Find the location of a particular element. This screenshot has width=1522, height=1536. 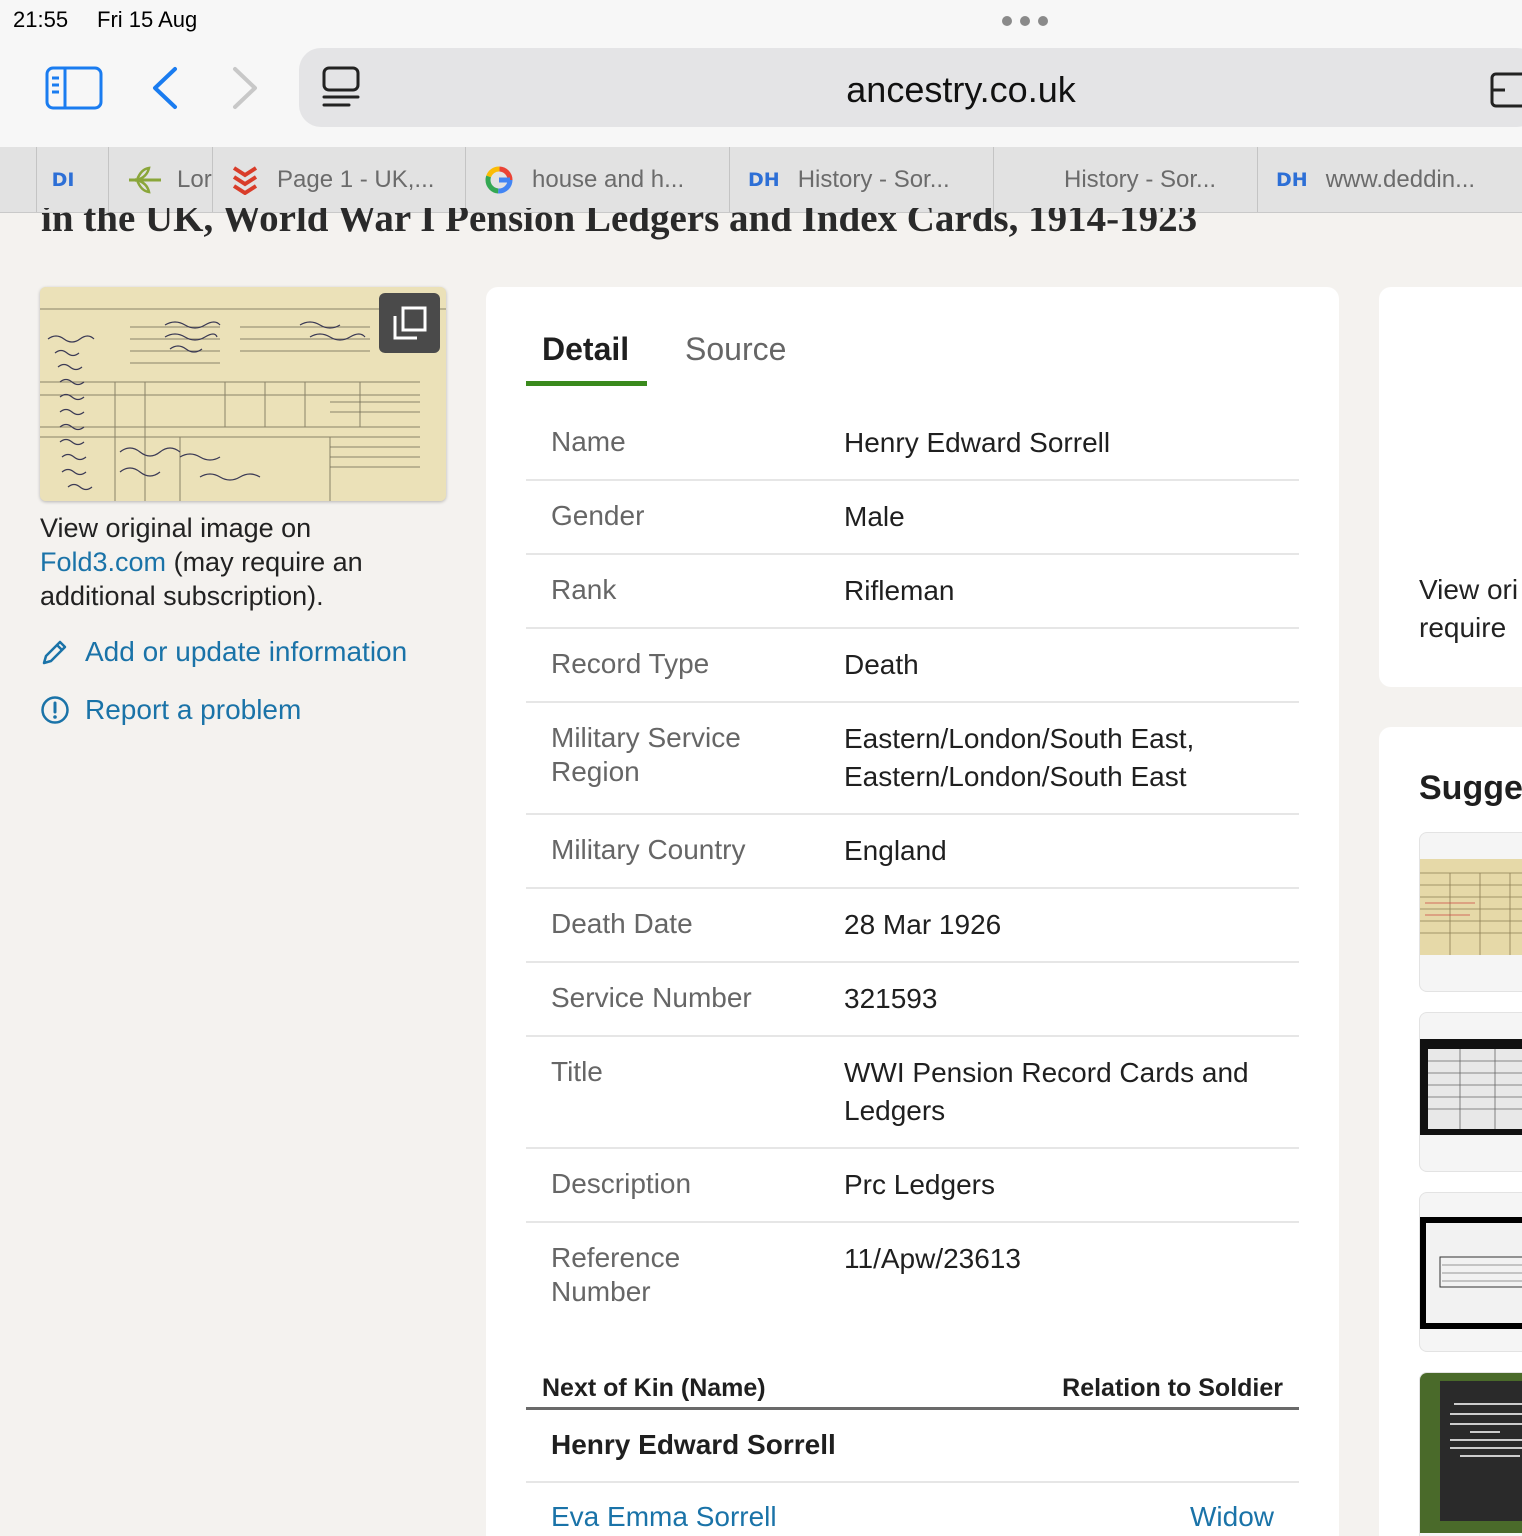

sidebar-icon is located at coordinates (74, 88).